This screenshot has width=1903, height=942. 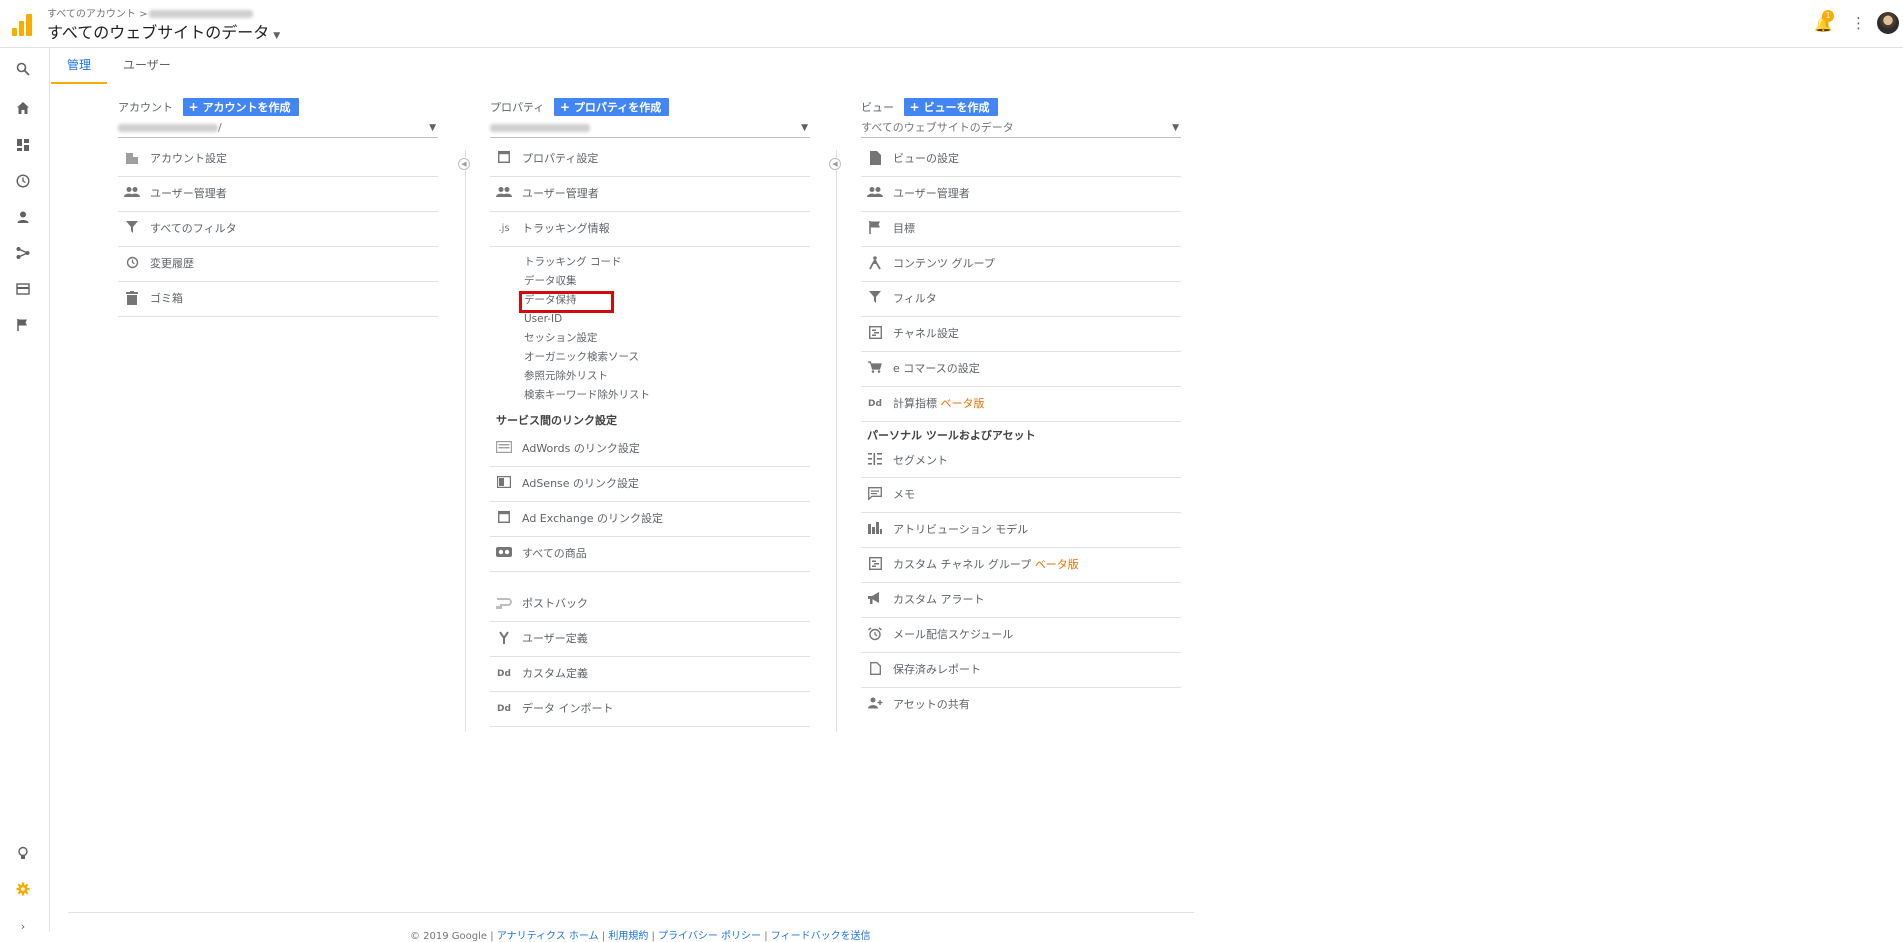 What do you see at coordinates (875, 670) in the screenshot?
I see `doc-icon` at bounding box center [875, 670].